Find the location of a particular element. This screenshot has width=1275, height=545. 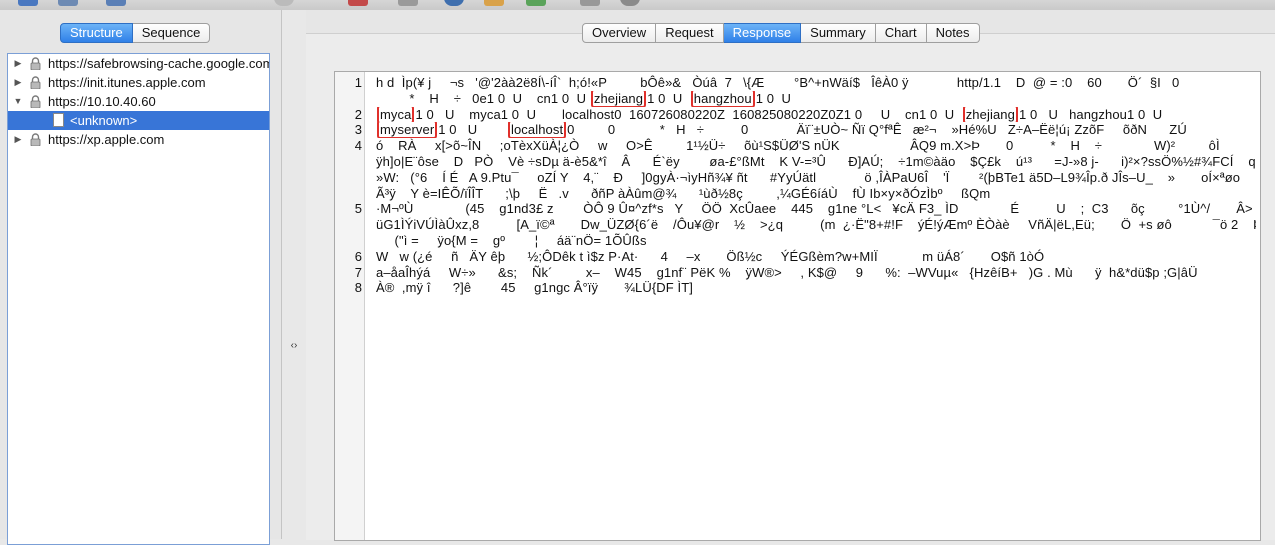

line-number: 4 is located at coordinates (358, 146).